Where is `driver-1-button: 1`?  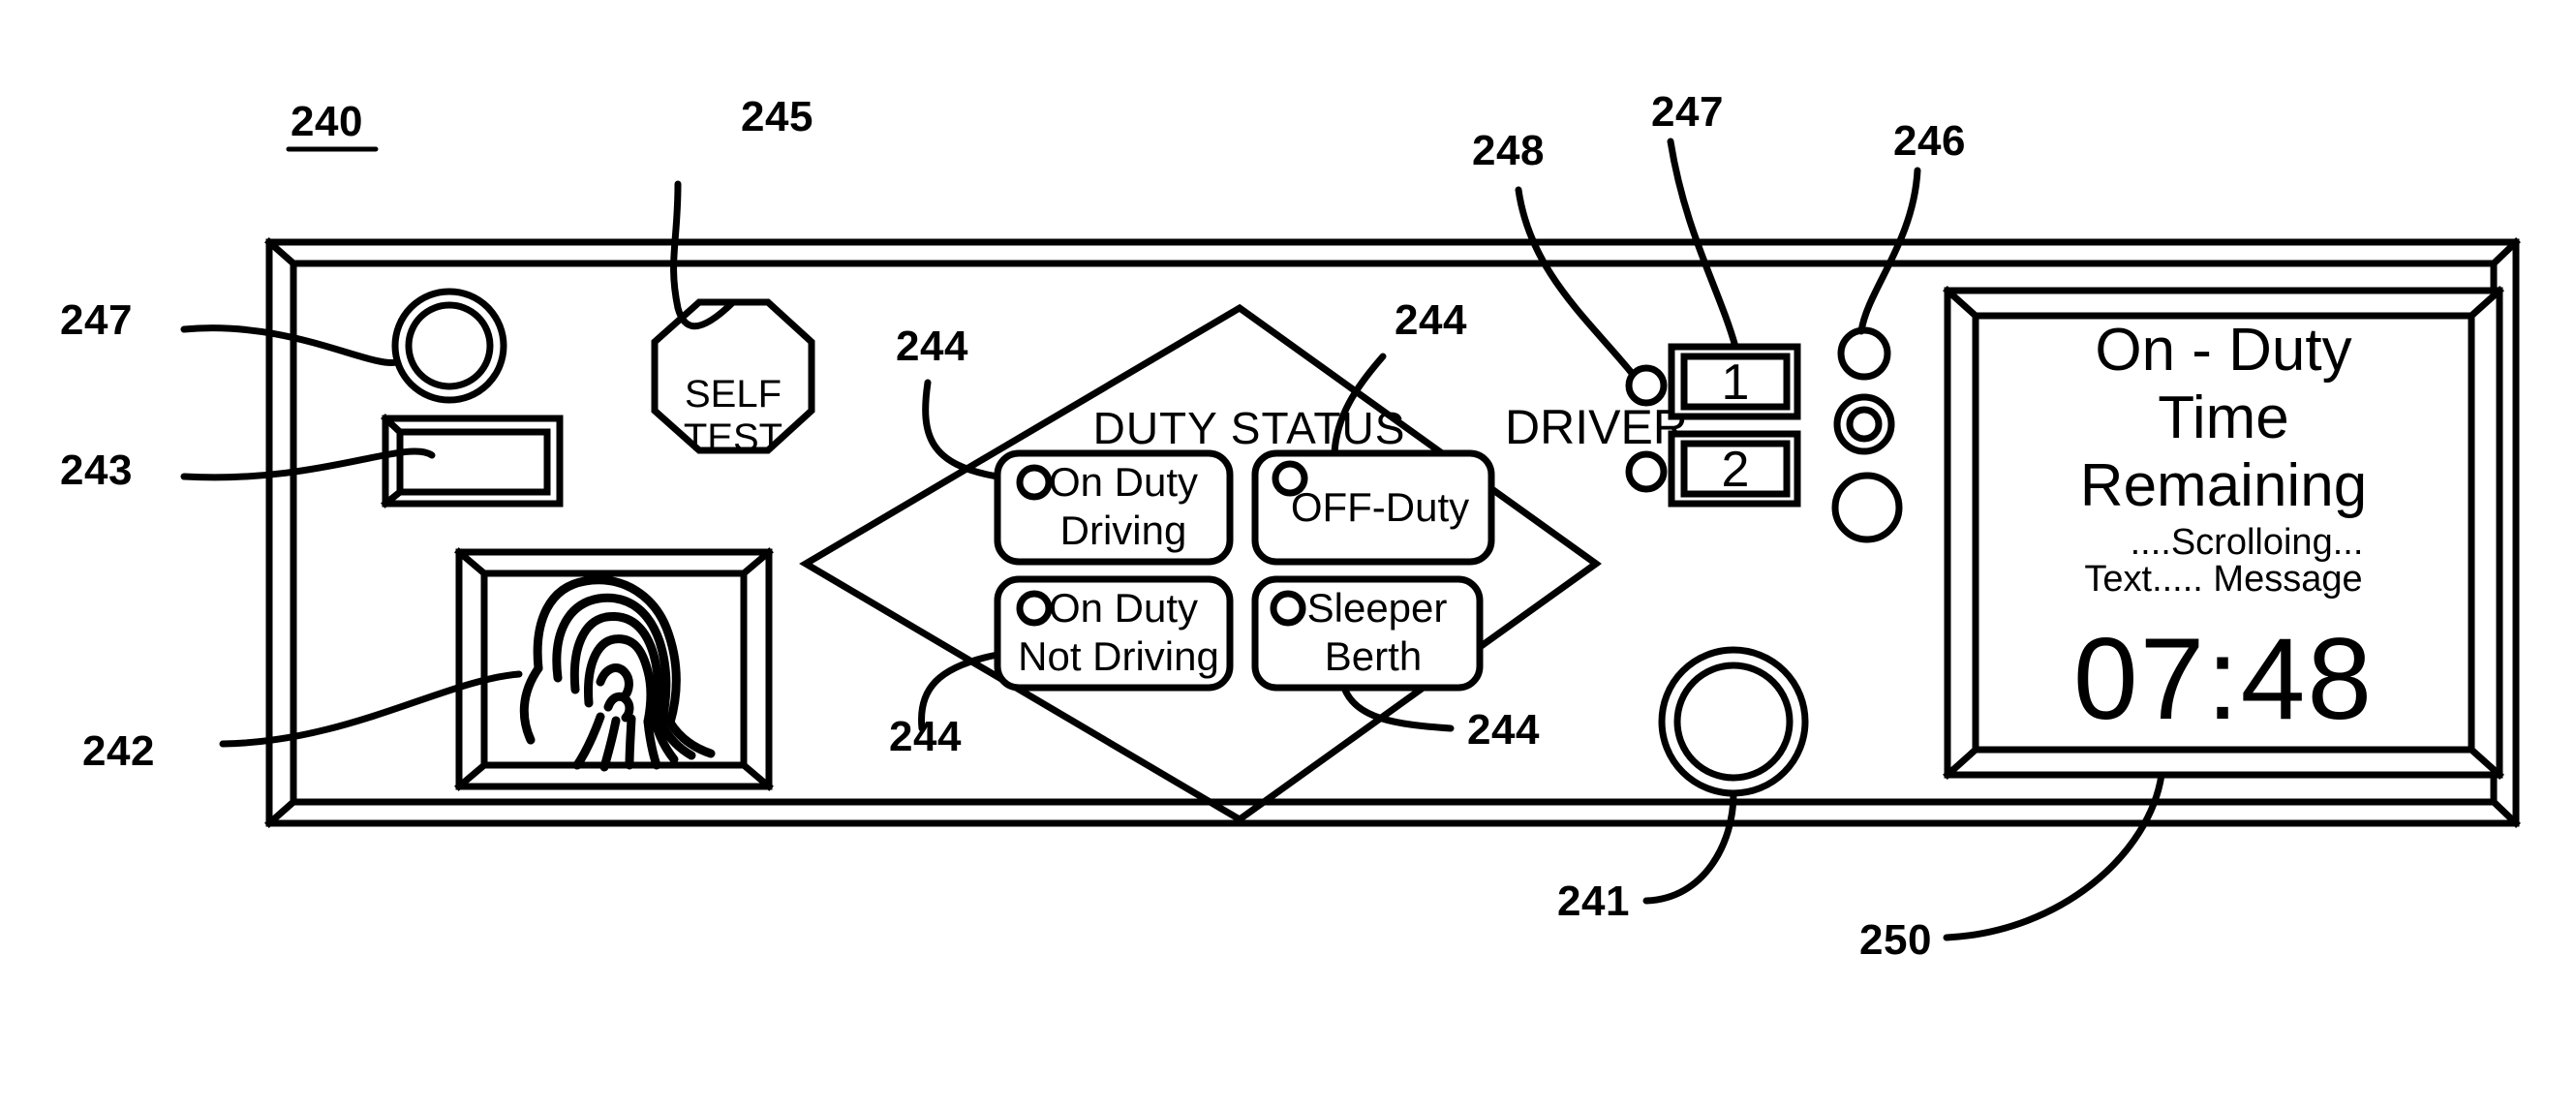 driver-1-button: 1 is located at coordinates (1734, 381).